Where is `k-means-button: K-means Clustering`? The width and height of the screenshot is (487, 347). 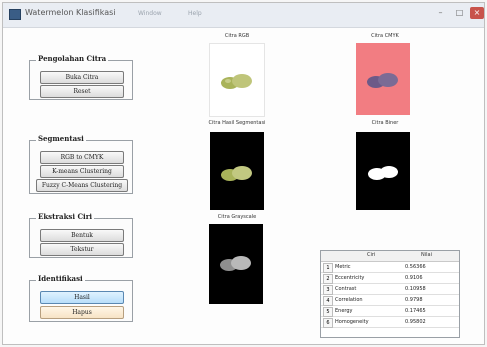
k-means-button: K-means Clustering is located at coordinates (82, 171).